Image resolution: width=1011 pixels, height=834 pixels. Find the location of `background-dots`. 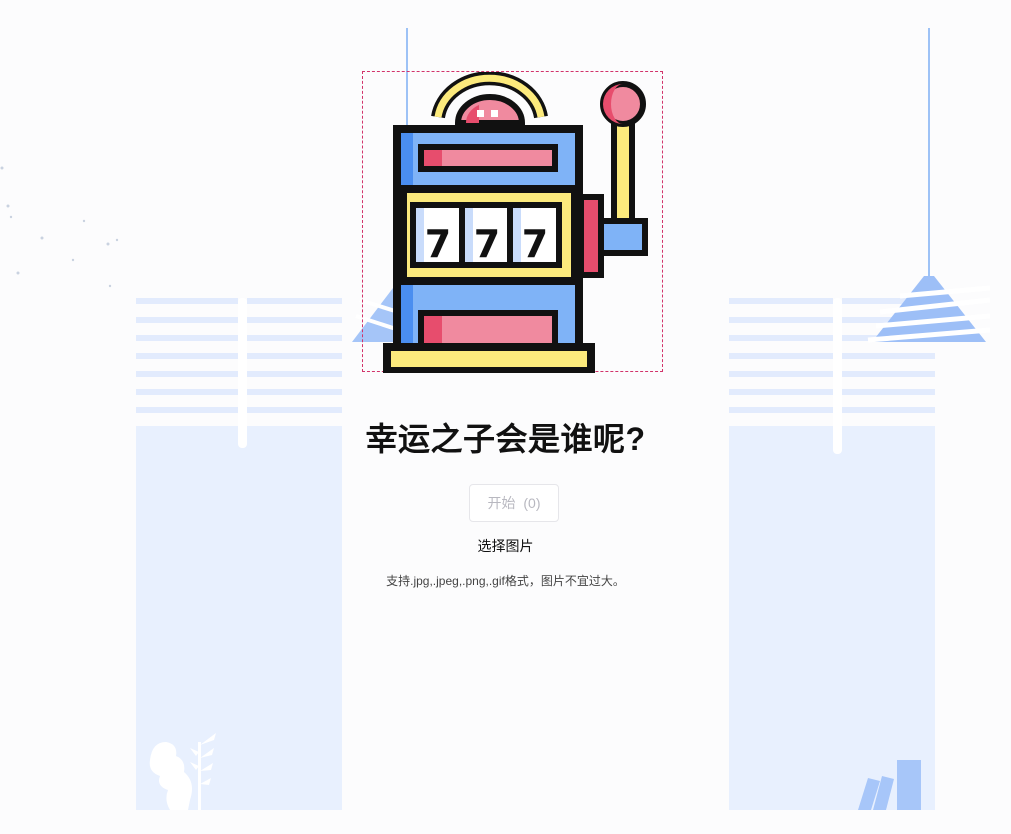

background-dots is located at coordinates (59, 227).